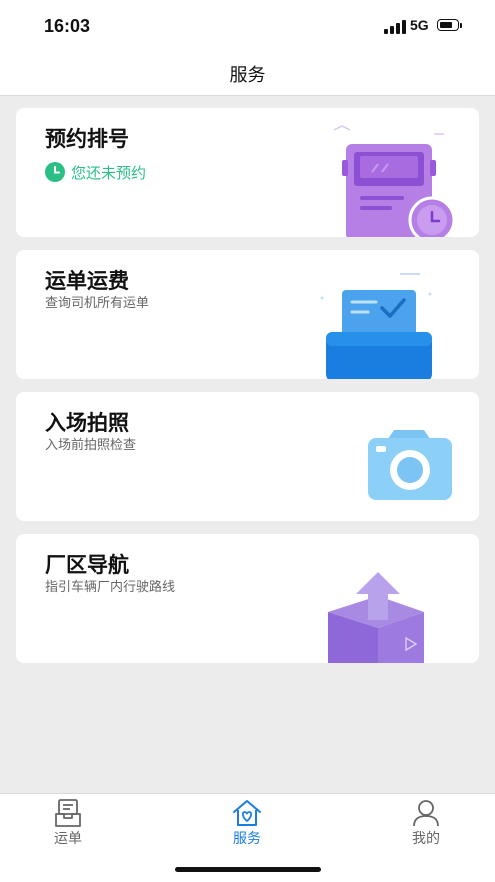  What do you see at coordinates (109, 173) in the screenshot?
I see `status-text: 您还未预约` at bounding box center [109, 173].